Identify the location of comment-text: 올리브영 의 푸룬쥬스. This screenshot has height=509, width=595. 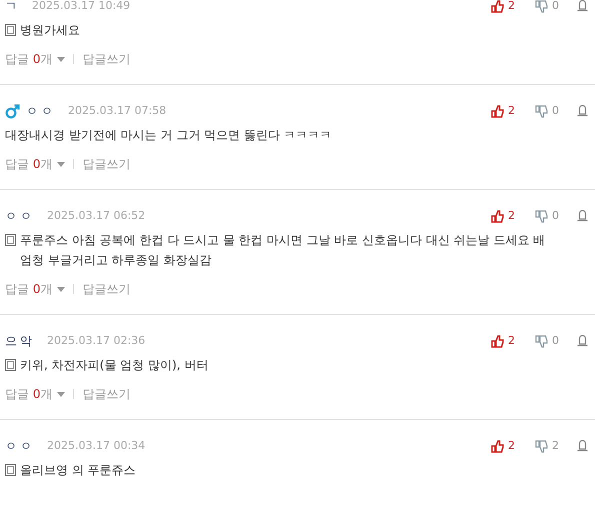
(78, 470).